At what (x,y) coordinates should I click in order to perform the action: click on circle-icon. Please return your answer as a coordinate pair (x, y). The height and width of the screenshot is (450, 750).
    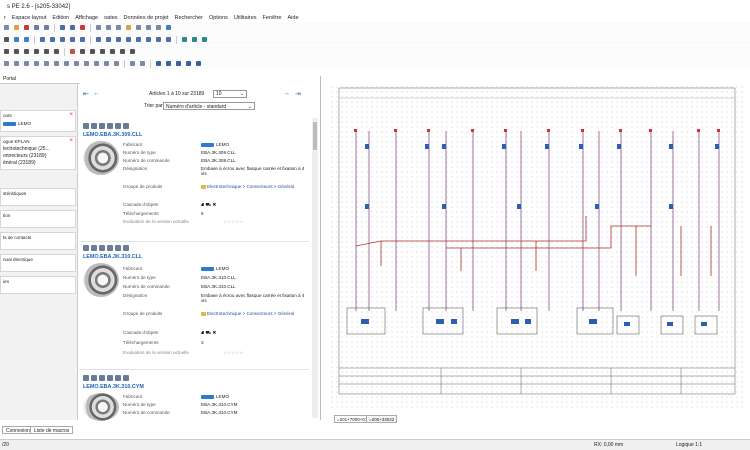
    Looking at the image, I should click on (36, 51).